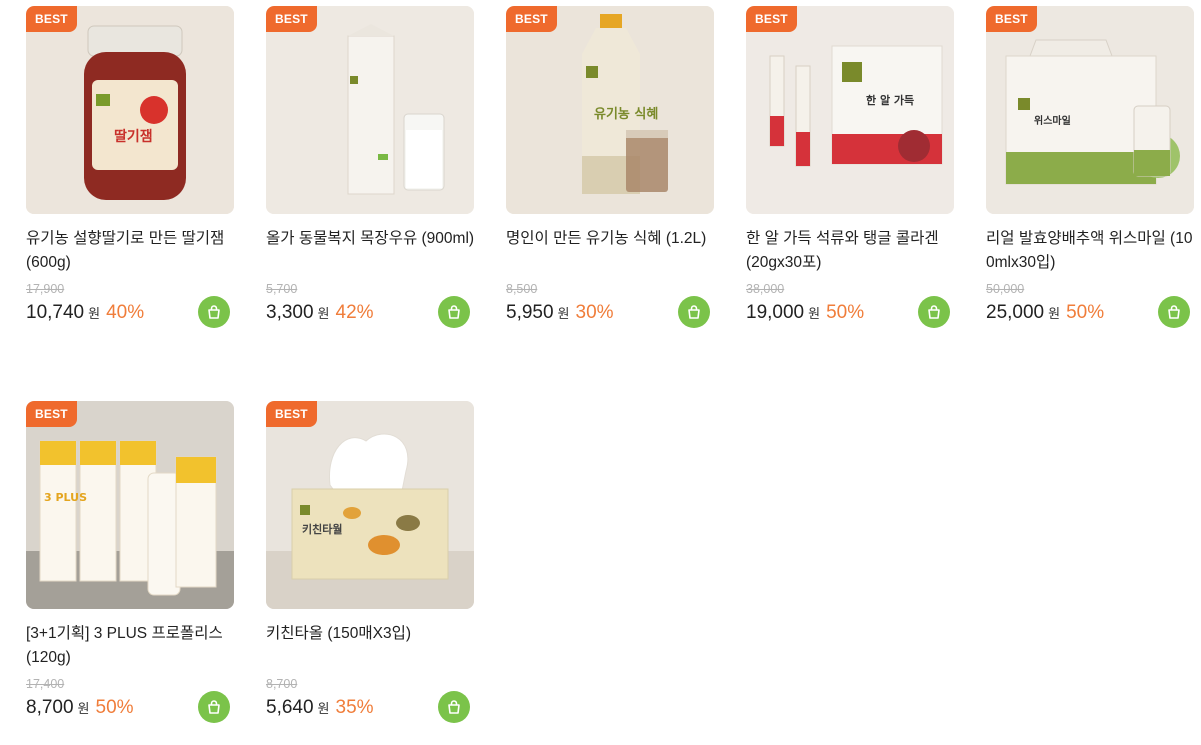  I want to click on price-row: 25,000 원 50%, so click(1045, 315).